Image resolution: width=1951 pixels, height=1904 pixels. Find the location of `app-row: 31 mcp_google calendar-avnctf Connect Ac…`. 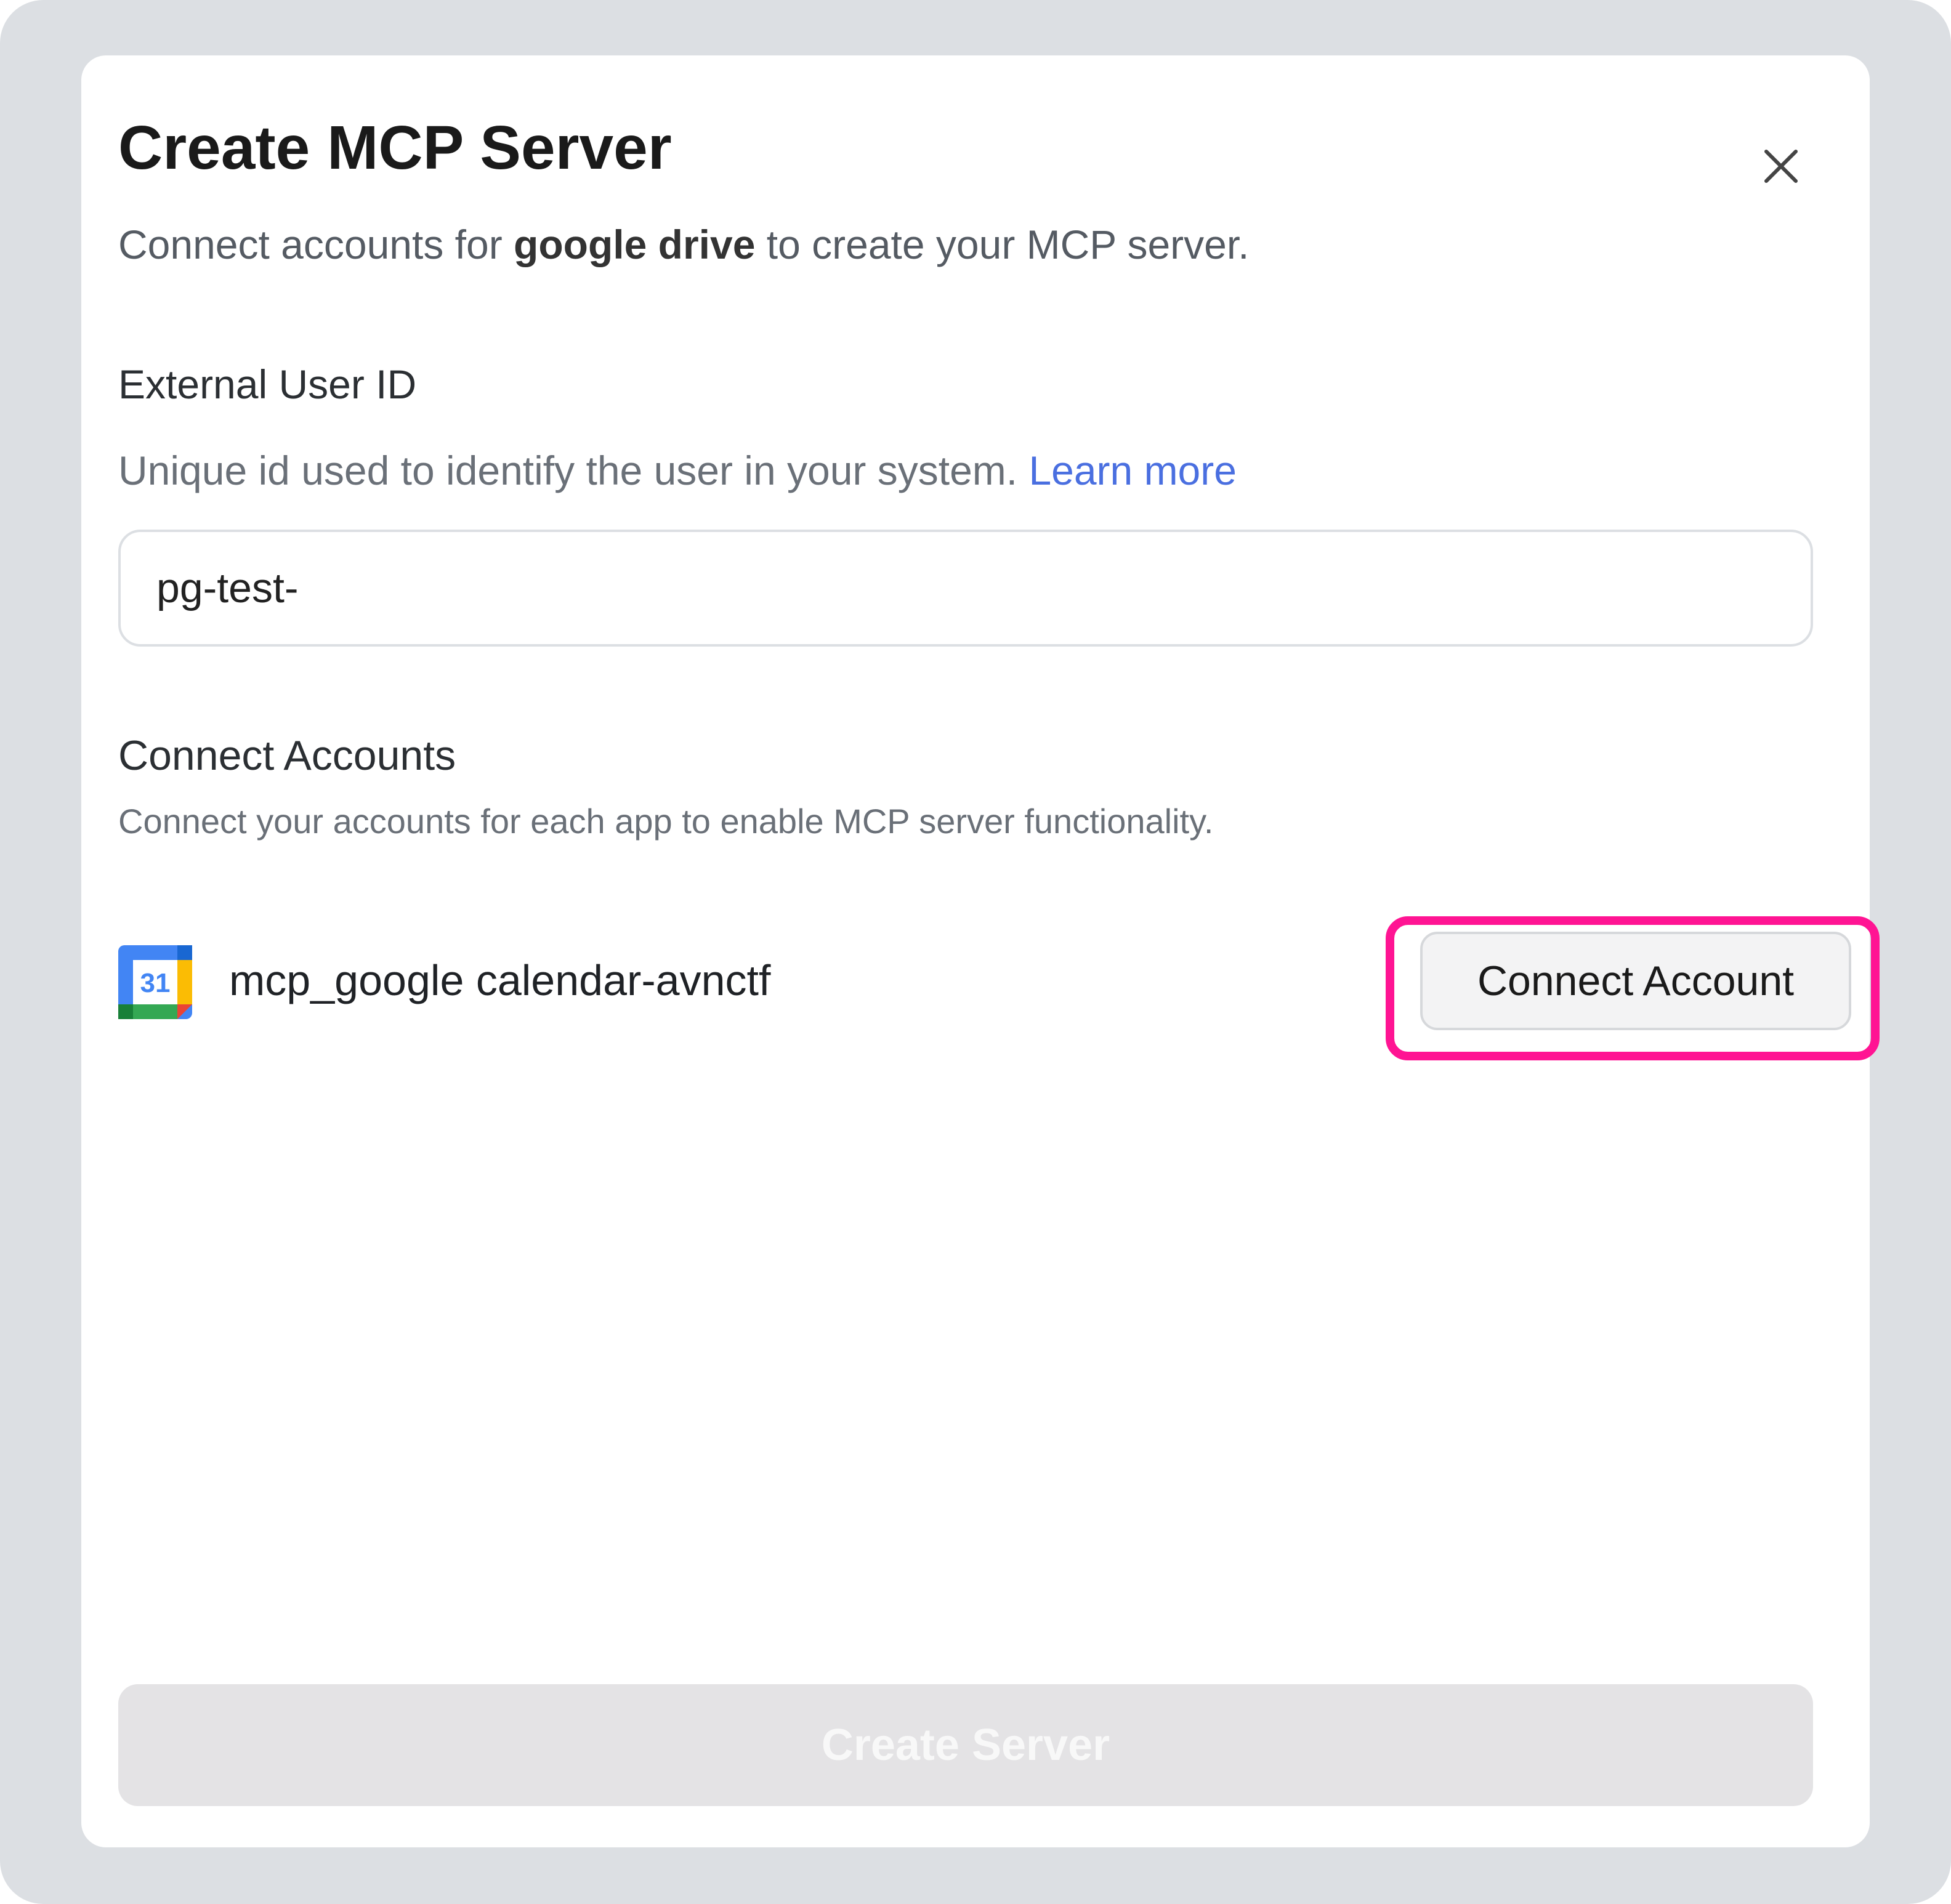

app-row: 31 mcp_google calendar-avnctf Connect Ac… is located at coordinates (999, 988).